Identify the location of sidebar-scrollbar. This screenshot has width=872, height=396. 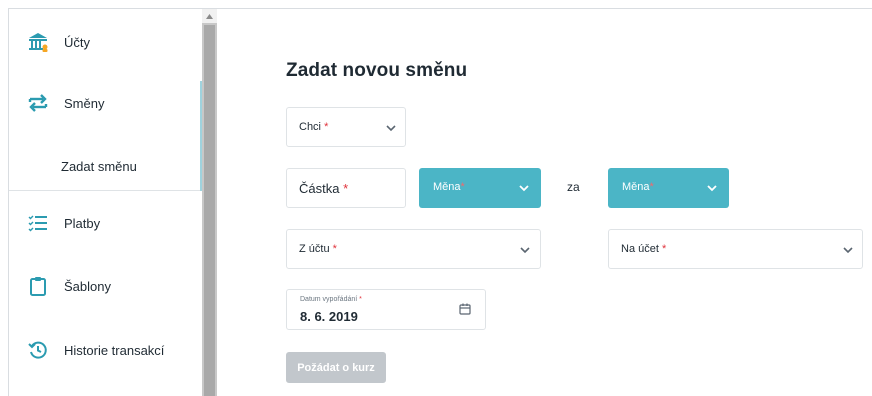
(209, 202).